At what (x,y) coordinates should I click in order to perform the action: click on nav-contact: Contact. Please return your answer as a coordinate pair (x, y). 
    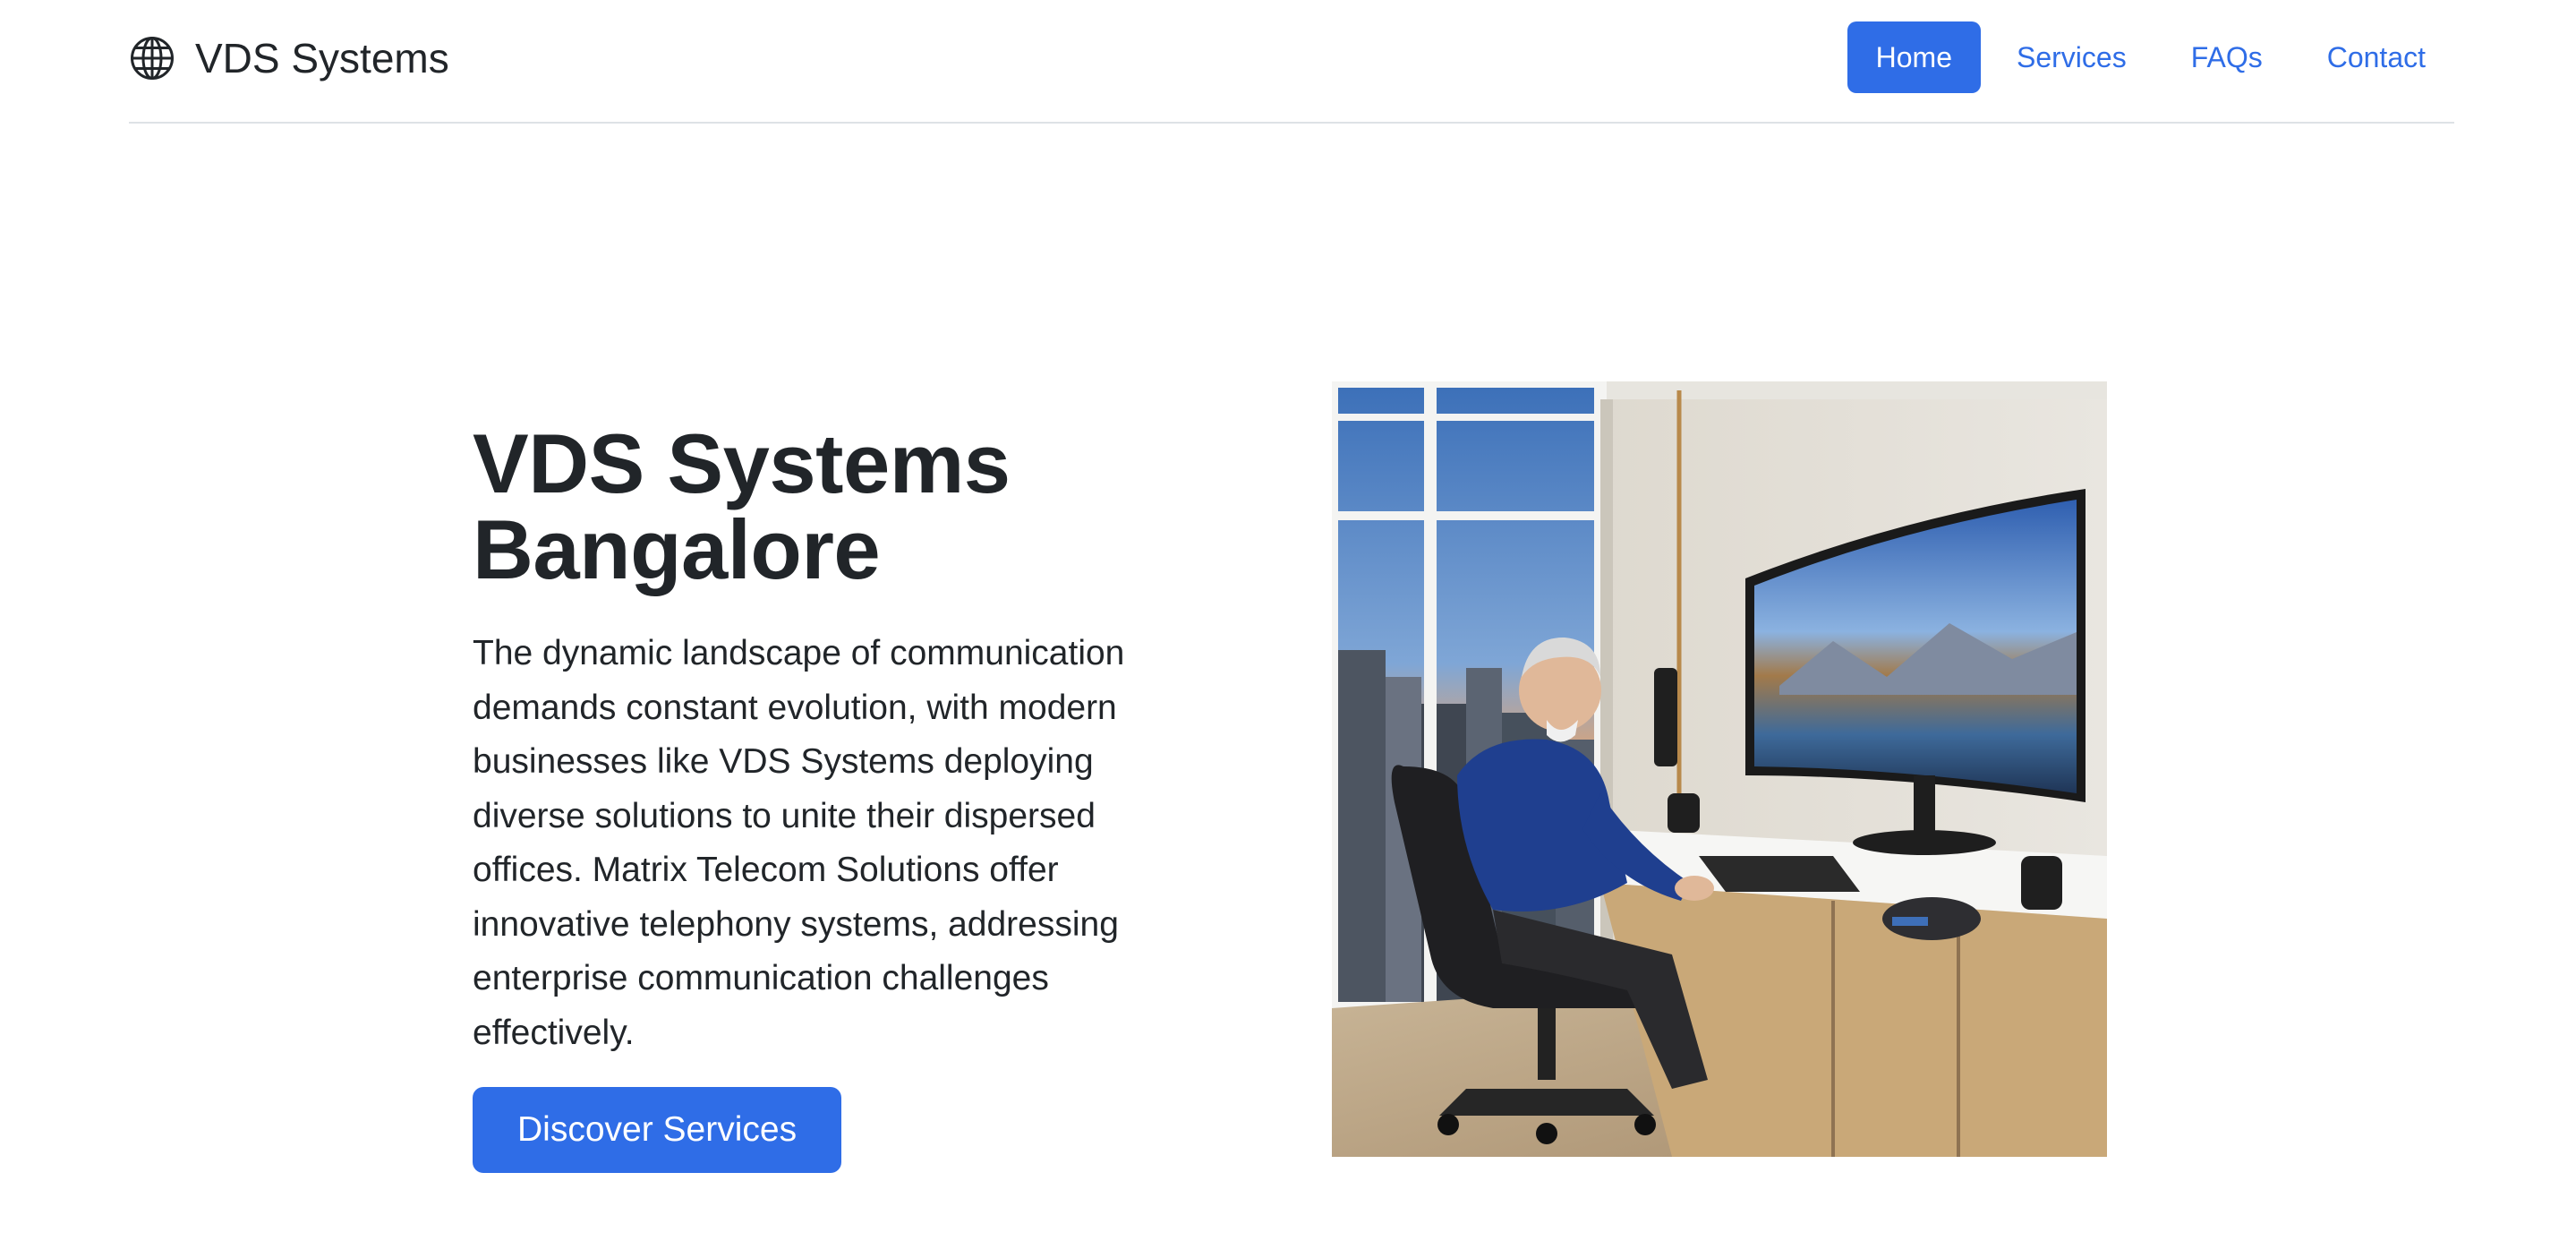
    Looking at the image, I should click on (2376, 57).